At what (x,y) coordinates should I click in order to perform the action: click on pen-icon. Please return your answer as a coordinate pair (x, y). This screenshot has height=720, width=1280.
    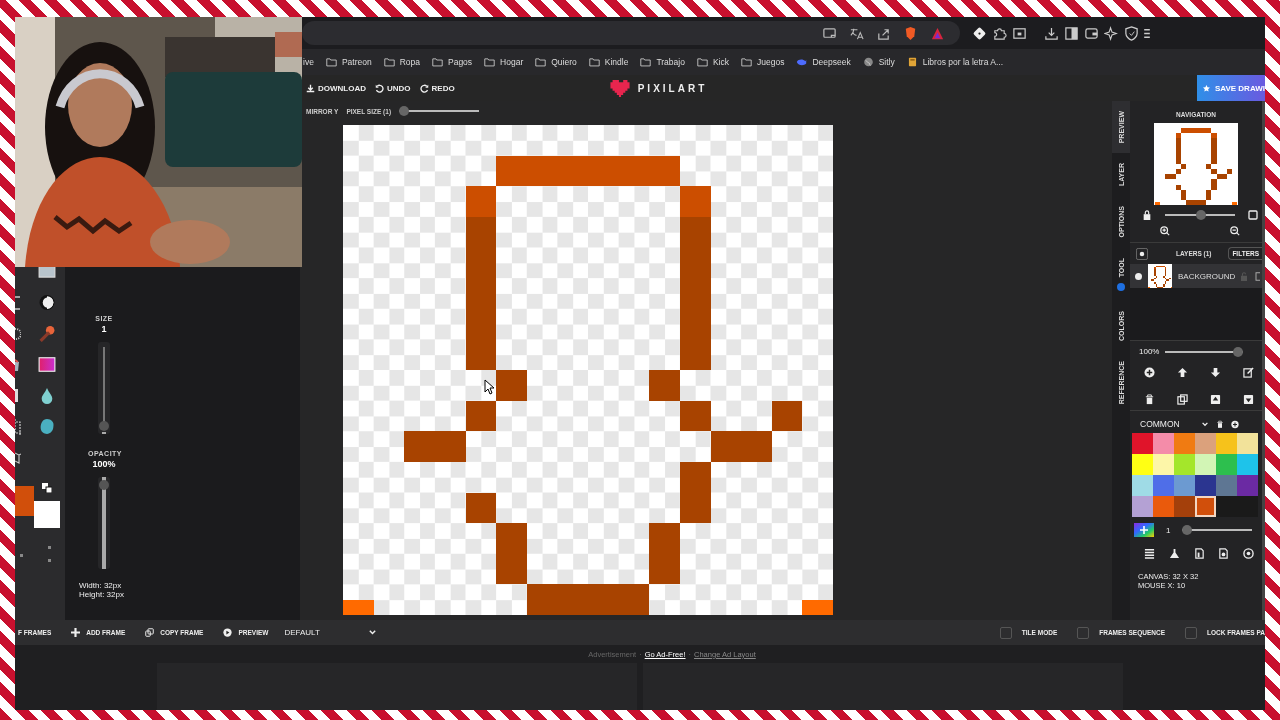
    Looking at the image, I should click on (18, 395).